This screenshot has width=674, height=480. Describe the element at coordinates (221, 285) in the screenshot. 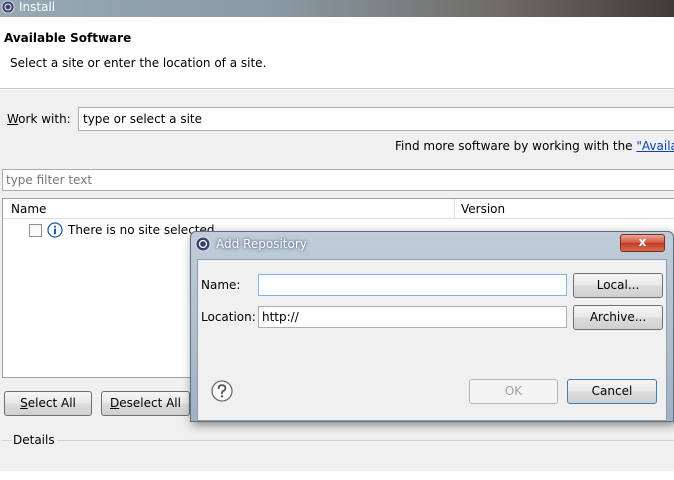

I see `name-label: Name:` at that location.